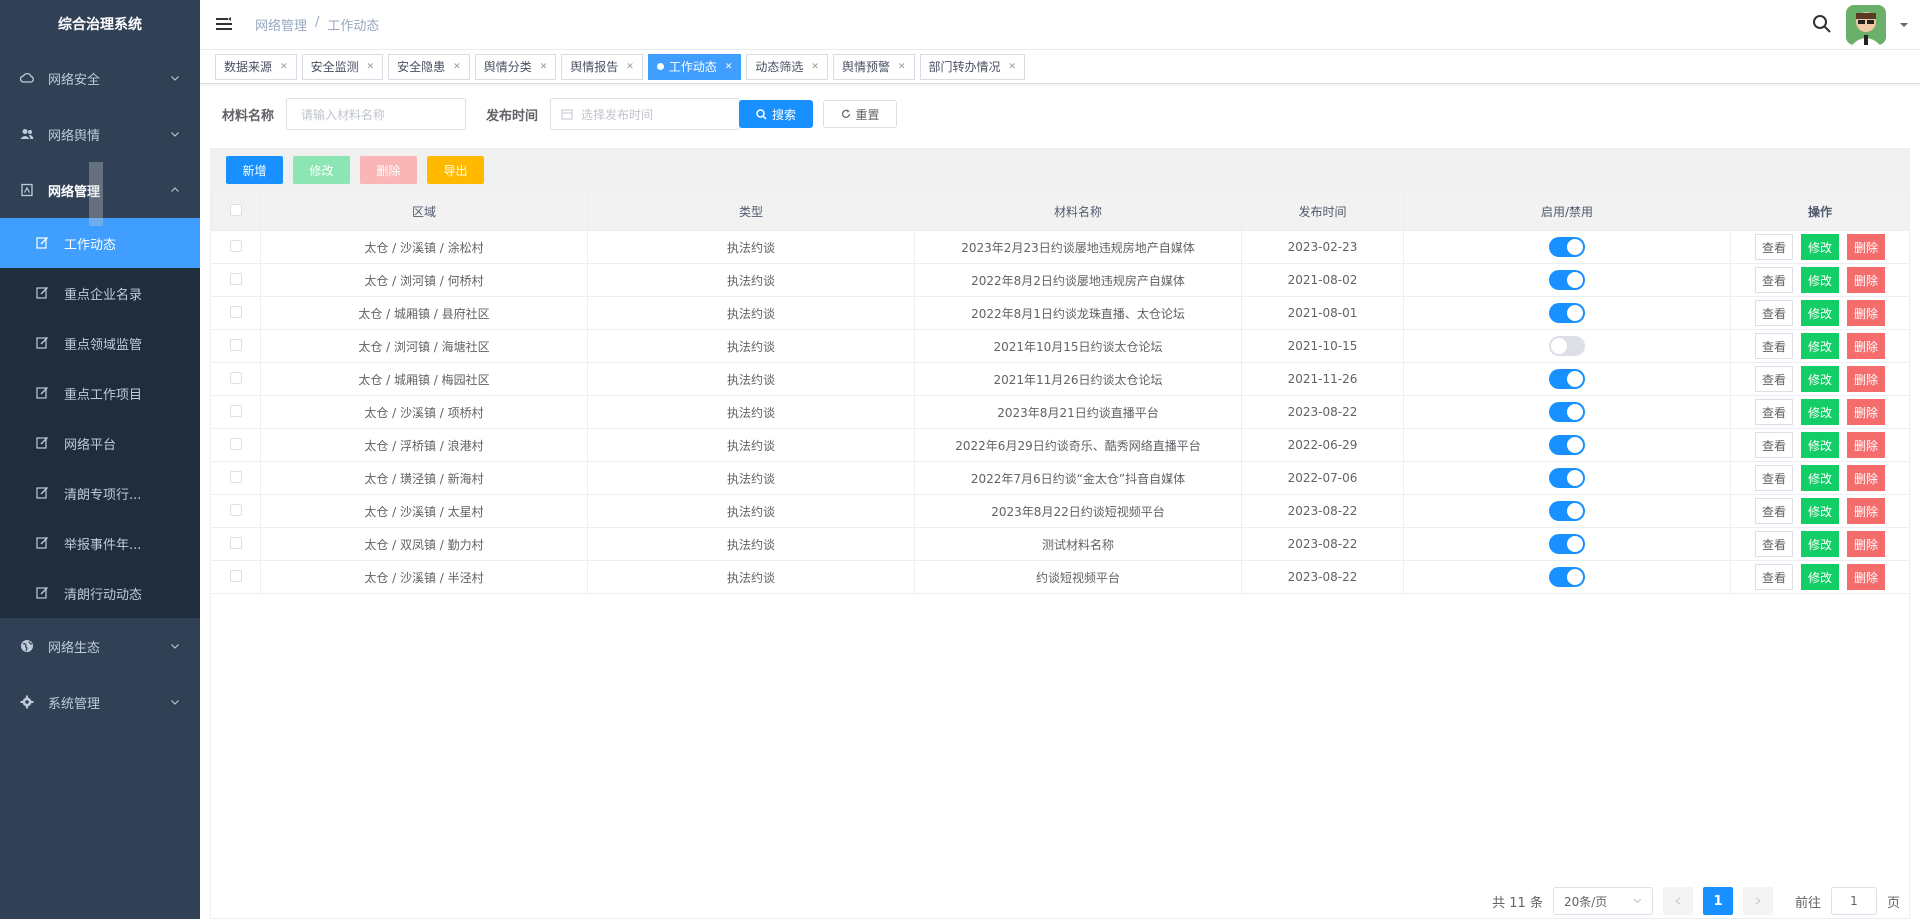 The image size is (1920, 919). Describe the element at coordinates (342, 66) in the screenshot. I see `tag-1: 安全监测 ✕` at that location.